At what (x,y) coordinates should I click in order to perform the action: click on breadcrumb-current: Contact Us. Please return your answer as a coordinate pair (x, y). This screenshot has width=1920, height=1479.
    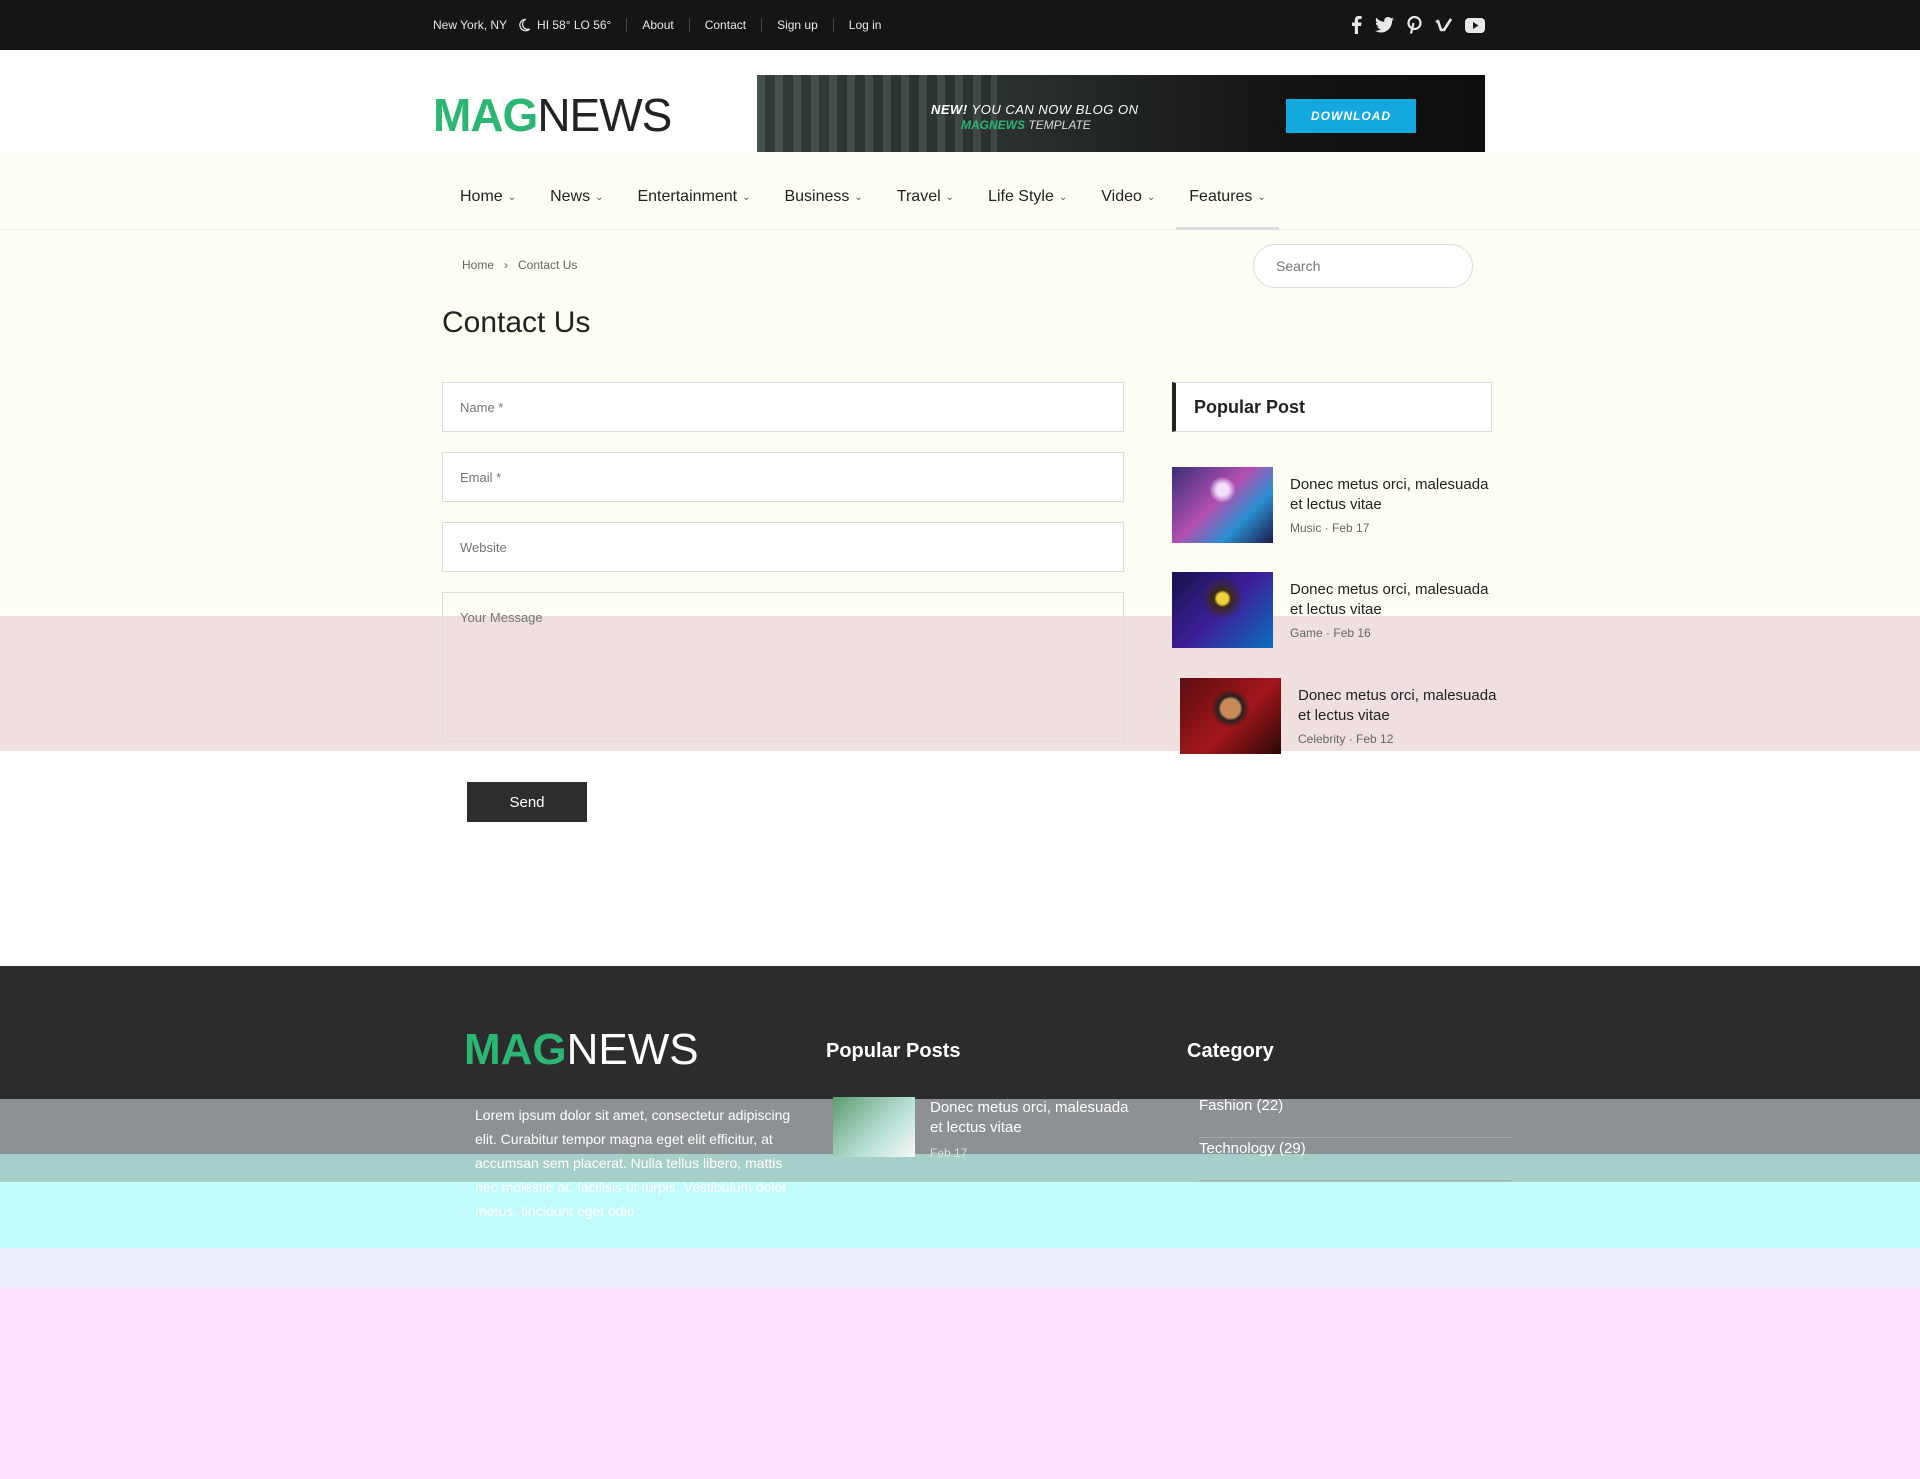
    Looking at the image, I should click on (548, 265).